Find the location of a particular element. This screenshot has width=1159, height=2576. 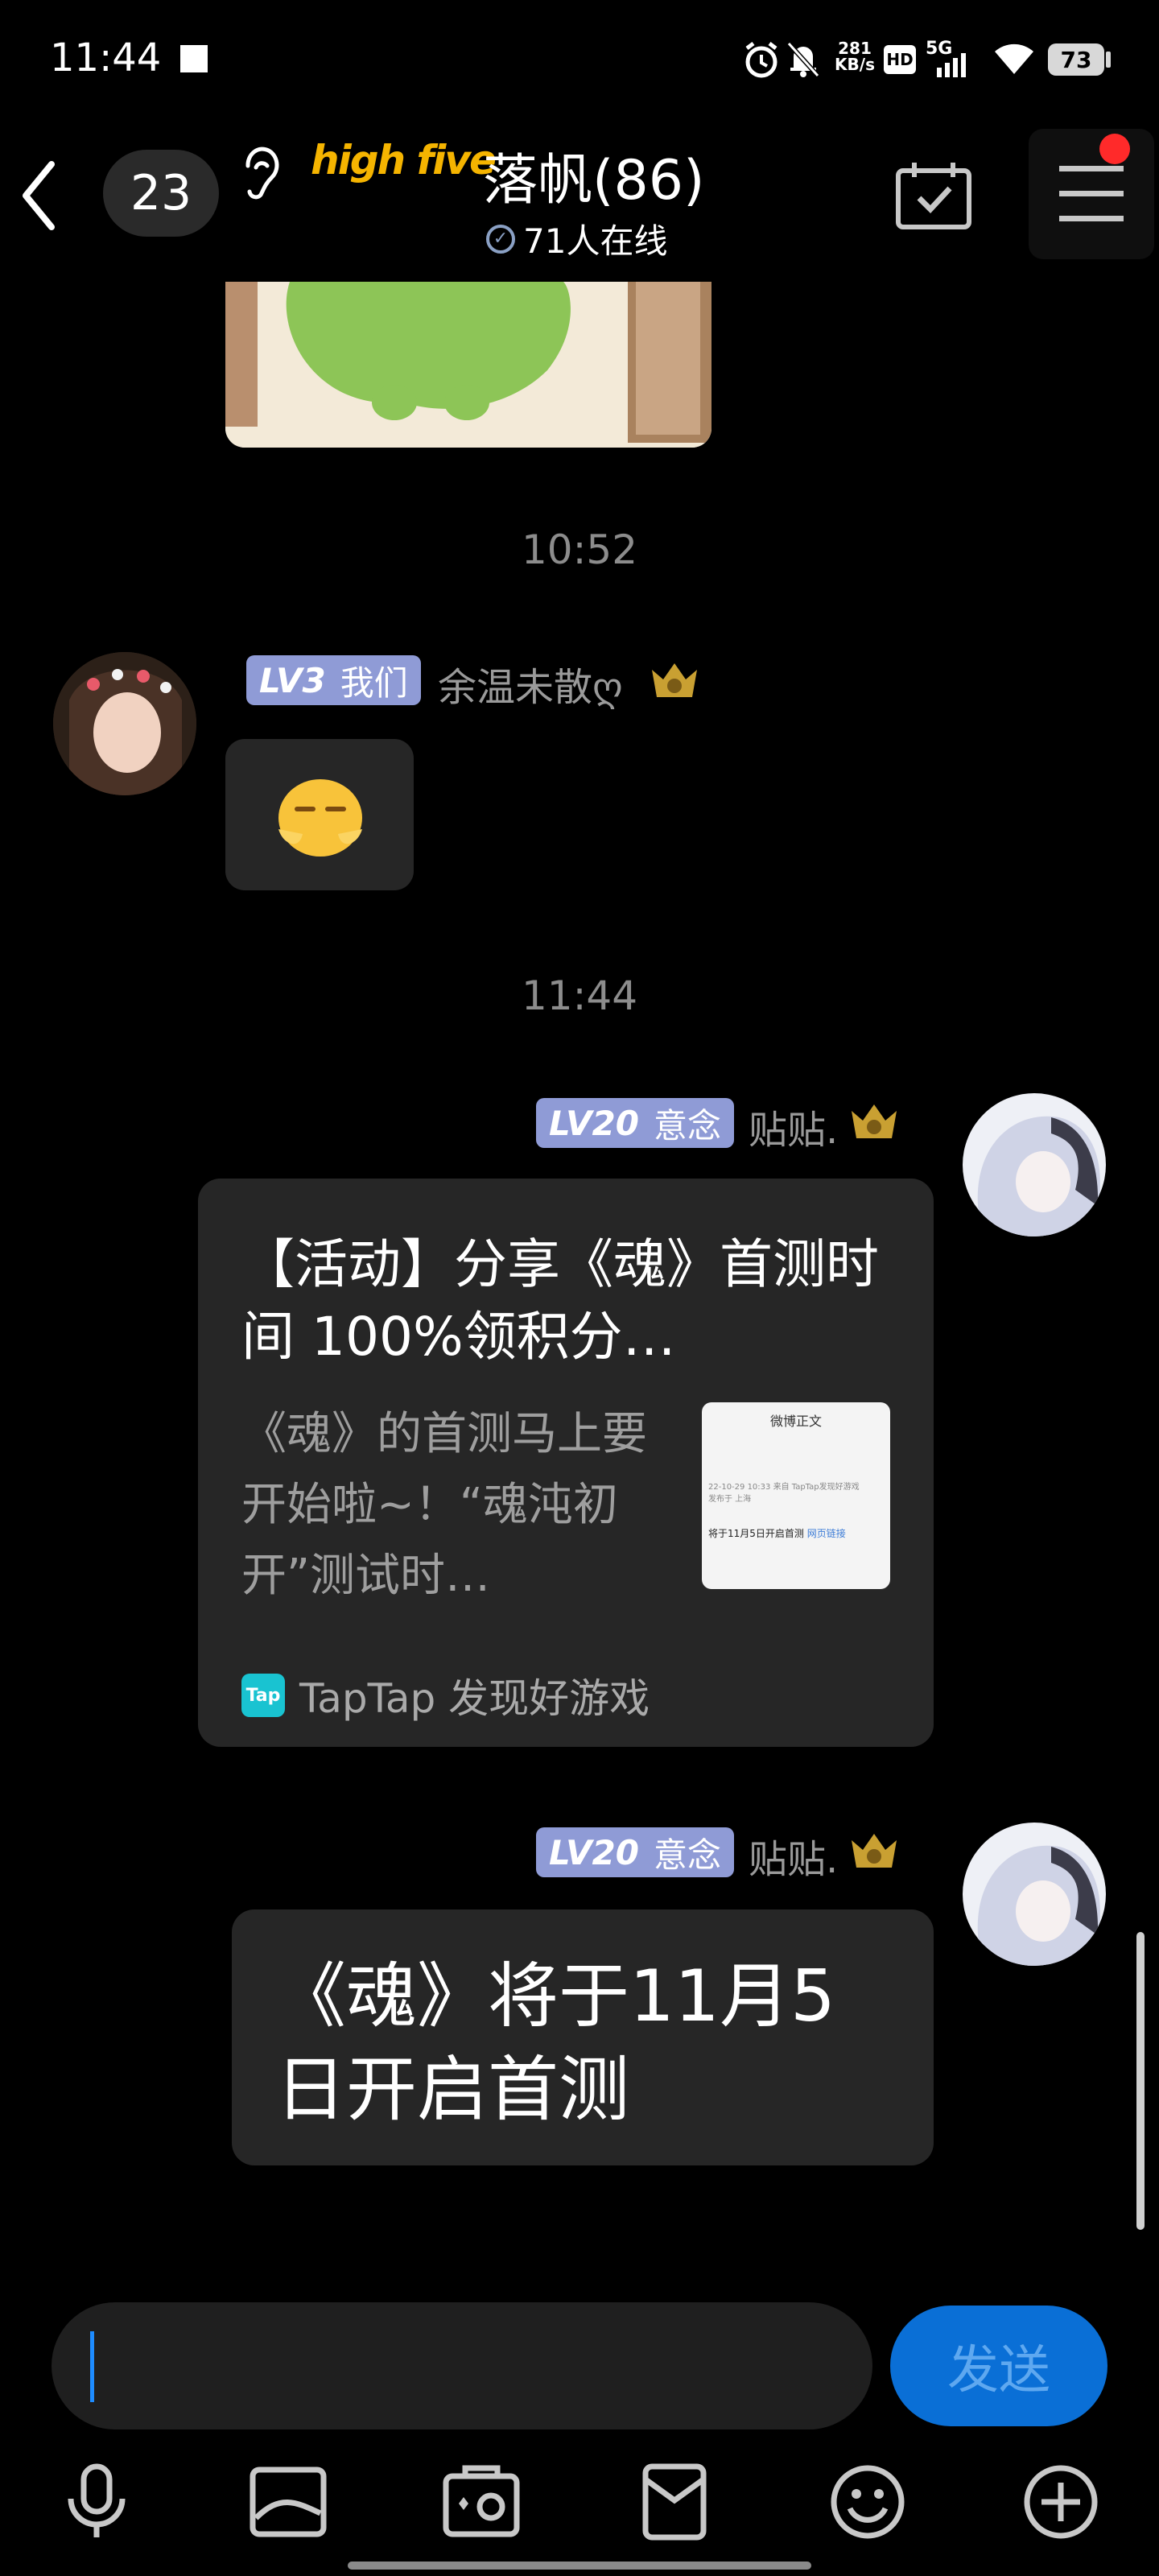

level-badge: LV3 我们 is located at coordinates (333, 680).